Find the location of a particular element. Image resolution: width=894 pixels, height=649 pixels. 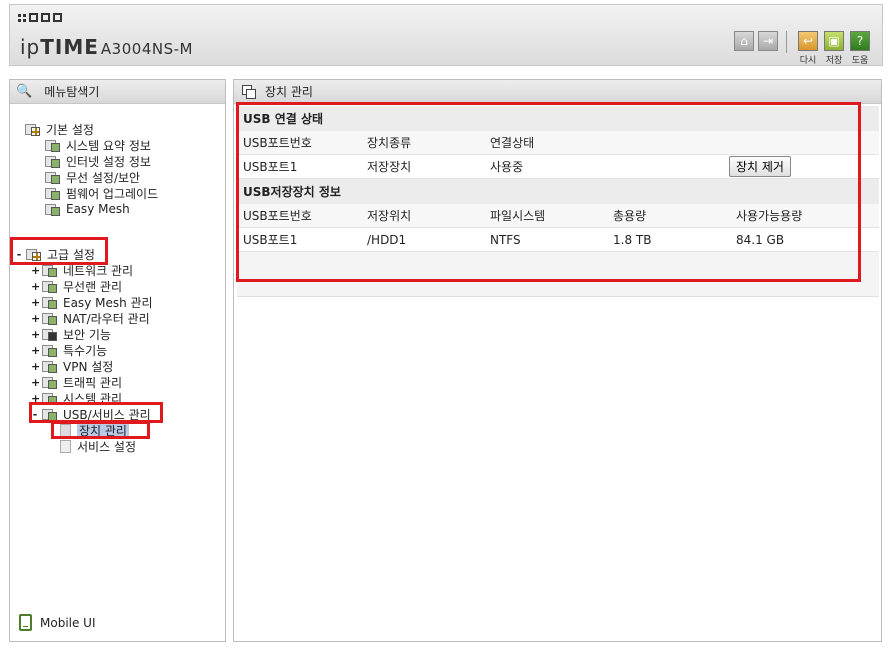

usb-status-heading: USB 연결 상태 is located at coordinates (558, 118).